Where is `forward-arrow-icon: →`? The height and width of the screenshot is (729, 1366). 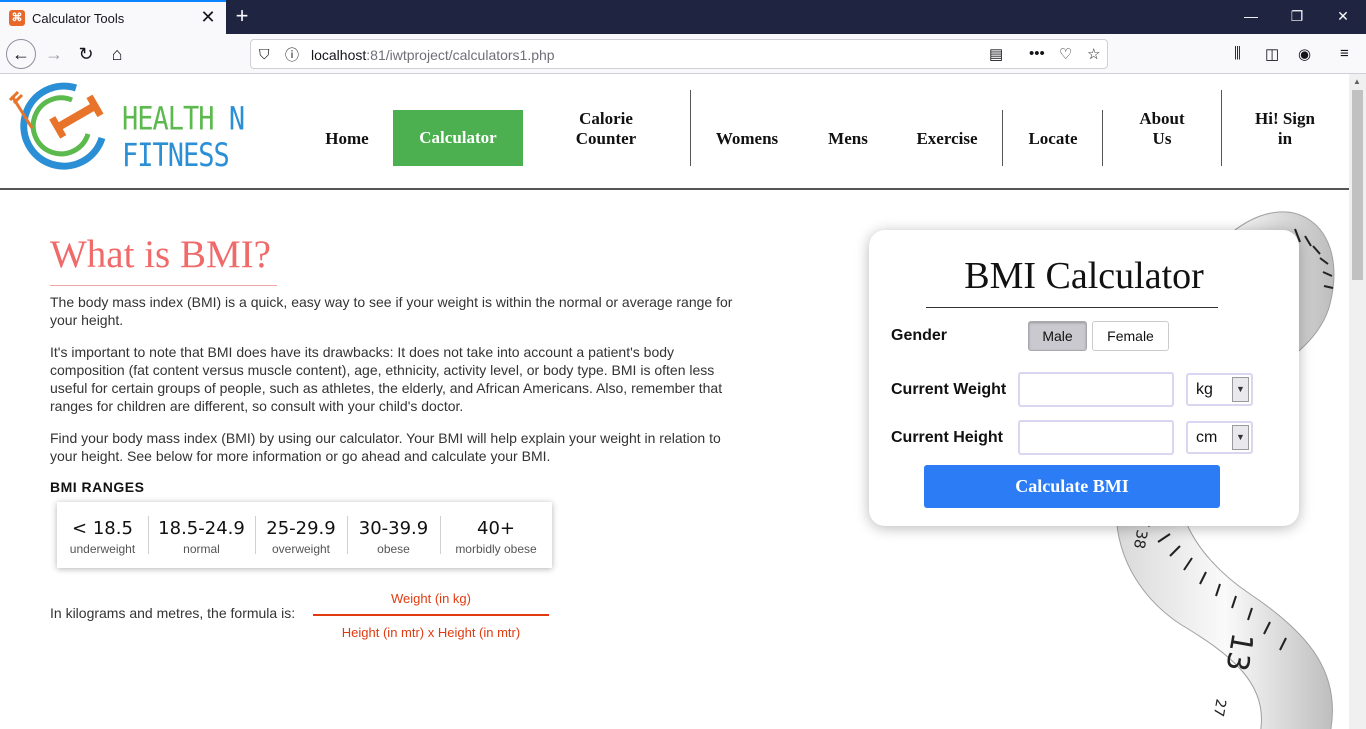 forward-arrow-icon: → is located at coordinates (54, 54).